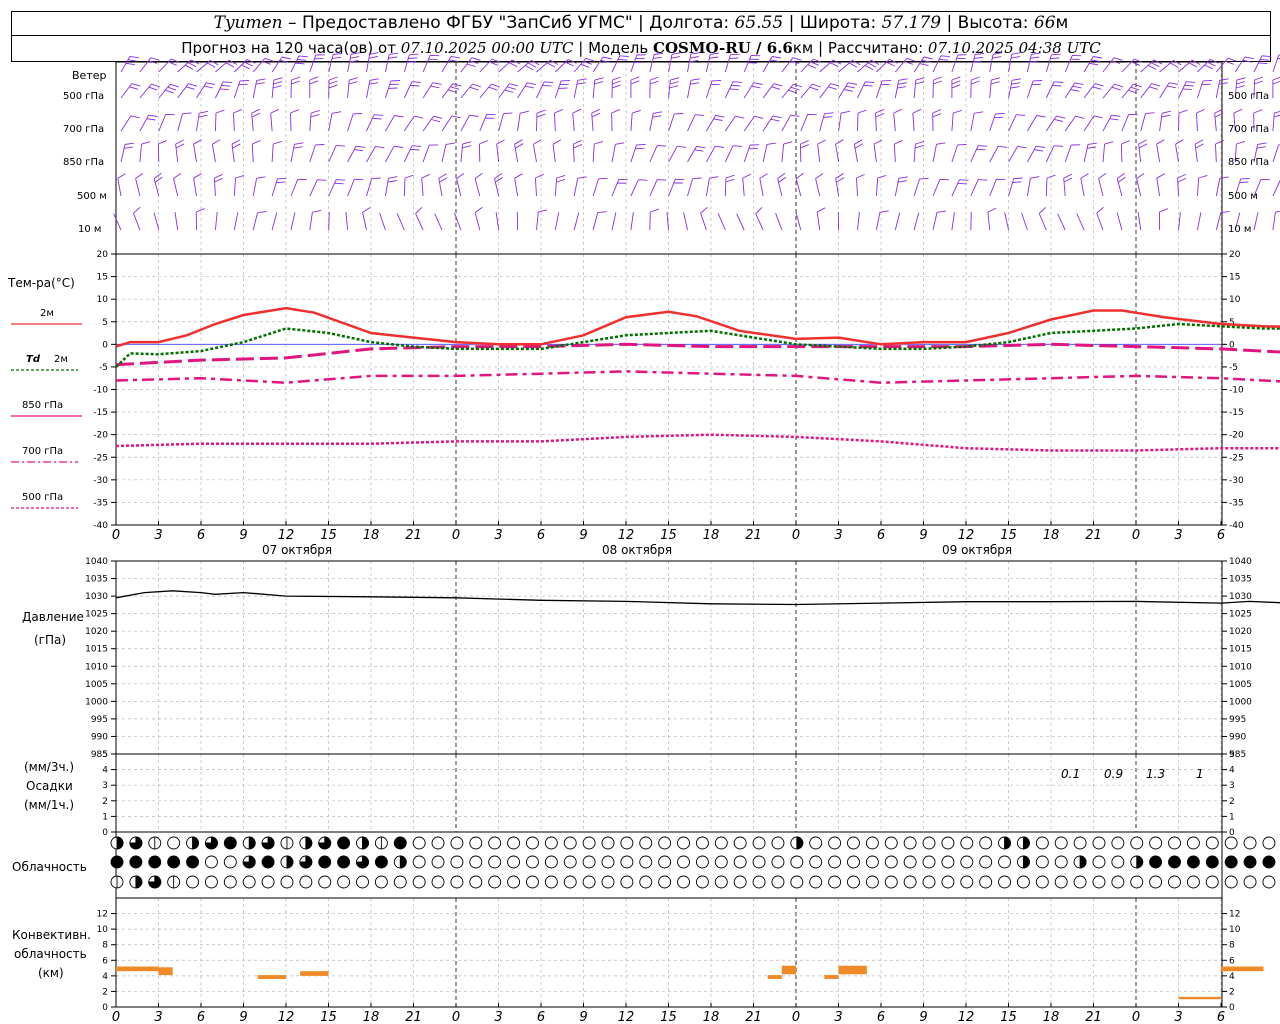 The width and height of the screenshot is (1280, 1024). What do you see at coordinates (1051, 535) in the screenshot?
I see `temp-xtick-label: 18` at bounding box center [1051, 535].